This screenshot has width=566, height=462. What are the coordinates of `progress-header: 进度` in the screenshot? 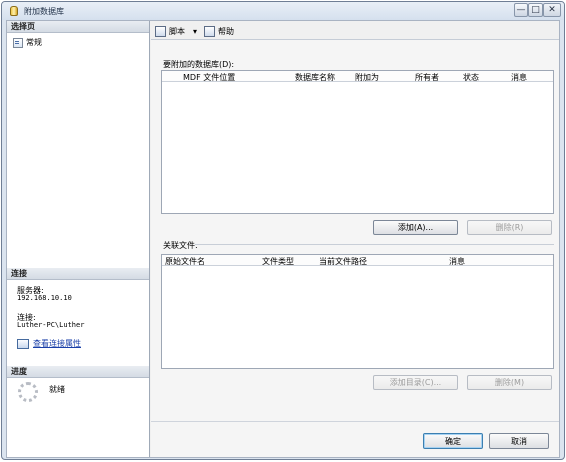 It's located at (78, 372).